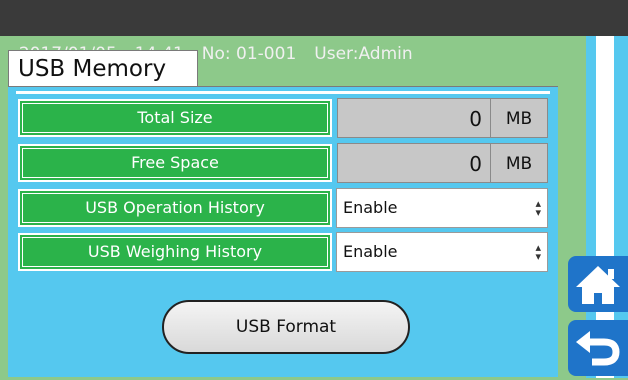 The height and width of the screenshot is (380, 628). What do you see at coordinates (175, 252) in the screenshot?
I see `weighing-history-label: USB Weighing History` at bounding box center [175, 252].